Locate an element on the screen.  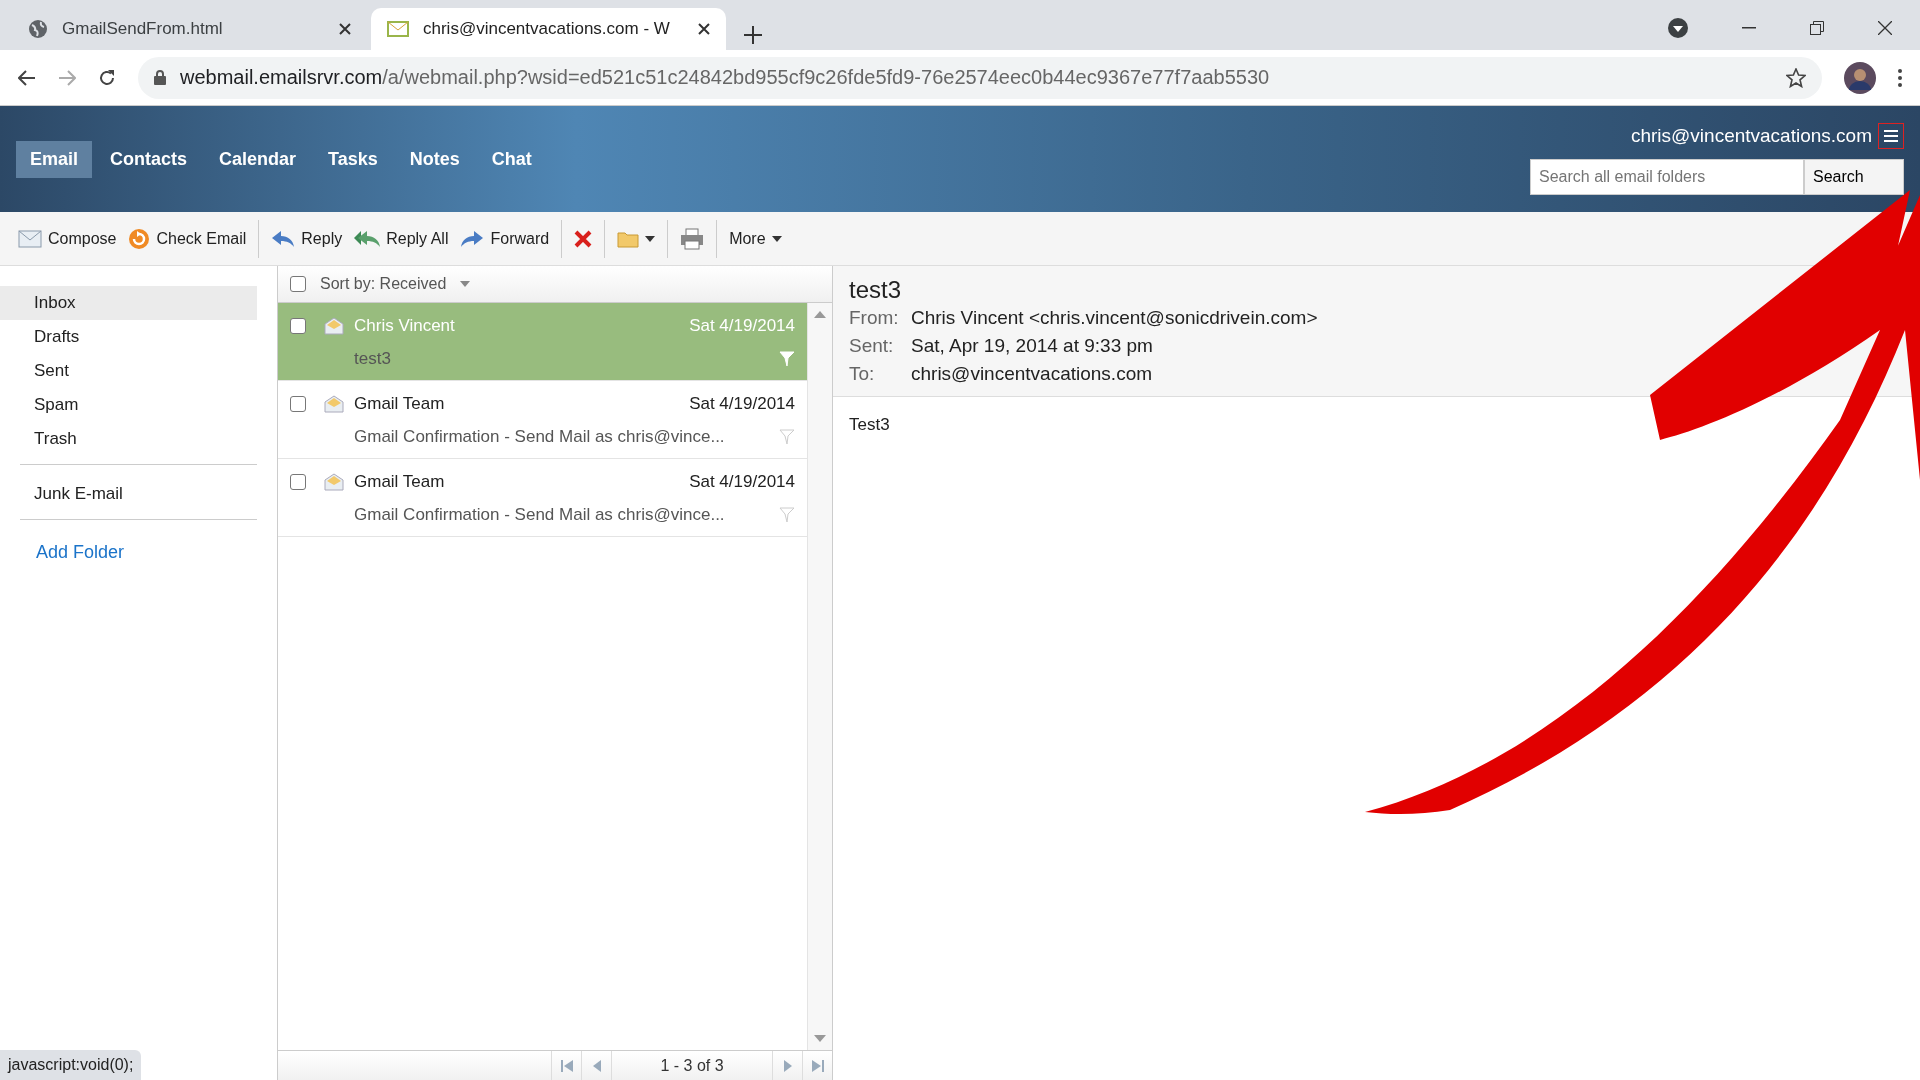
folder-item: Trash is located at coordinates (138, 439).